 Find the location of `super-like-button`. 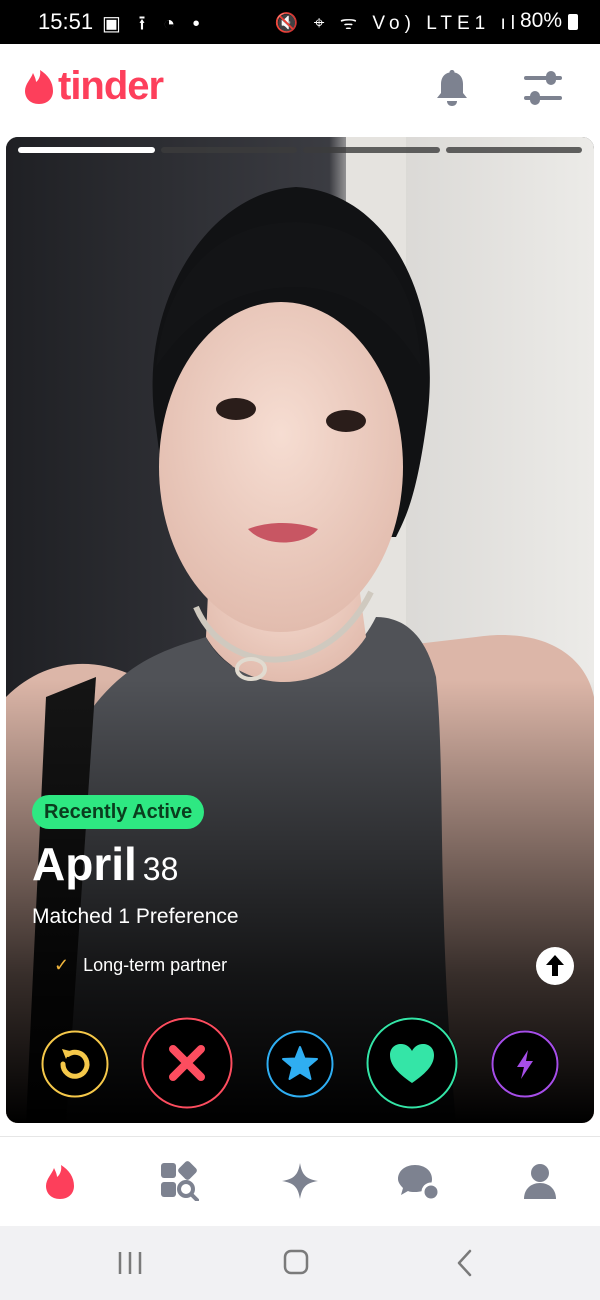

super-like-button is located at coordinates (300, 1064).